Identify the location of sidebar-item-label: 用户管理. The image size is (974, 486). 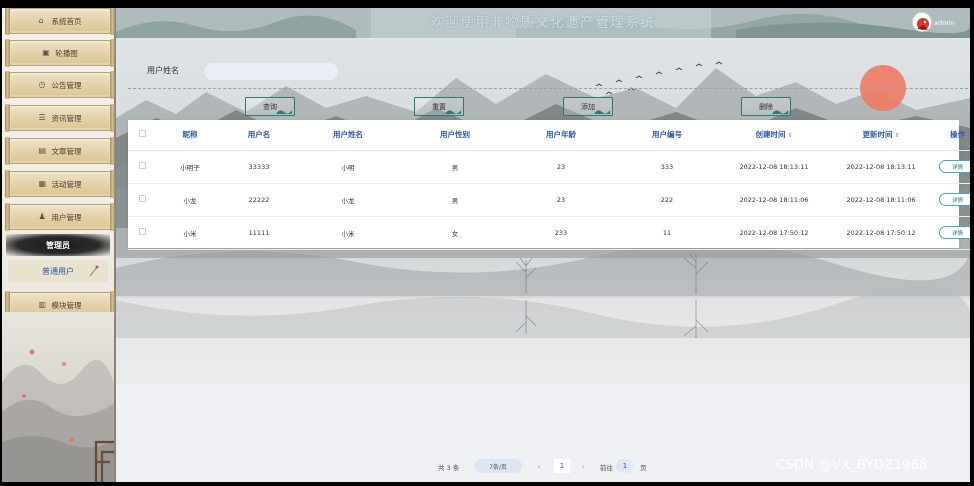
(66, 217).